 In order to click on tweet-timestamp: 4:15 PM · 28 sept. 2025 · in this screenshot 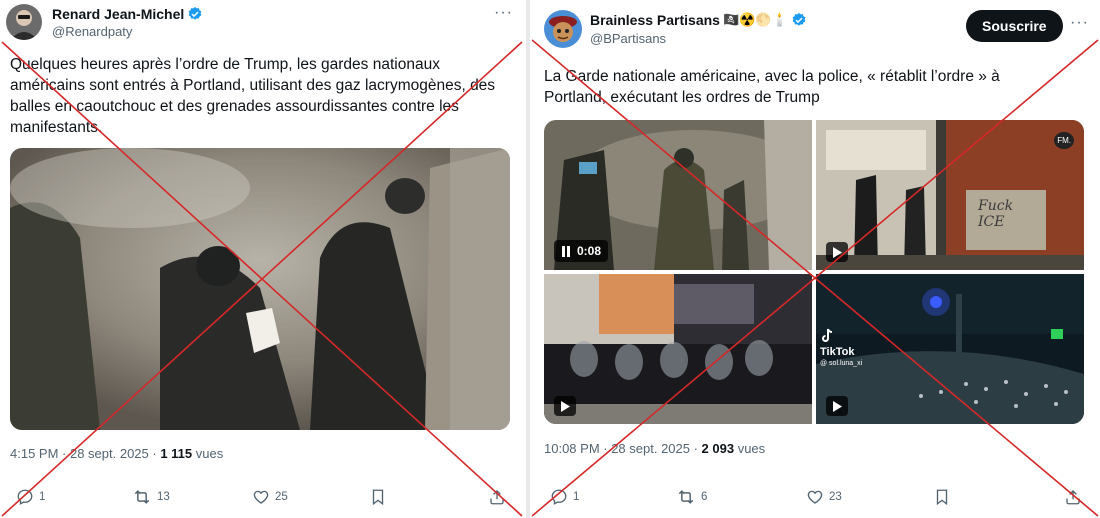, I will do `click(85, 453)`.